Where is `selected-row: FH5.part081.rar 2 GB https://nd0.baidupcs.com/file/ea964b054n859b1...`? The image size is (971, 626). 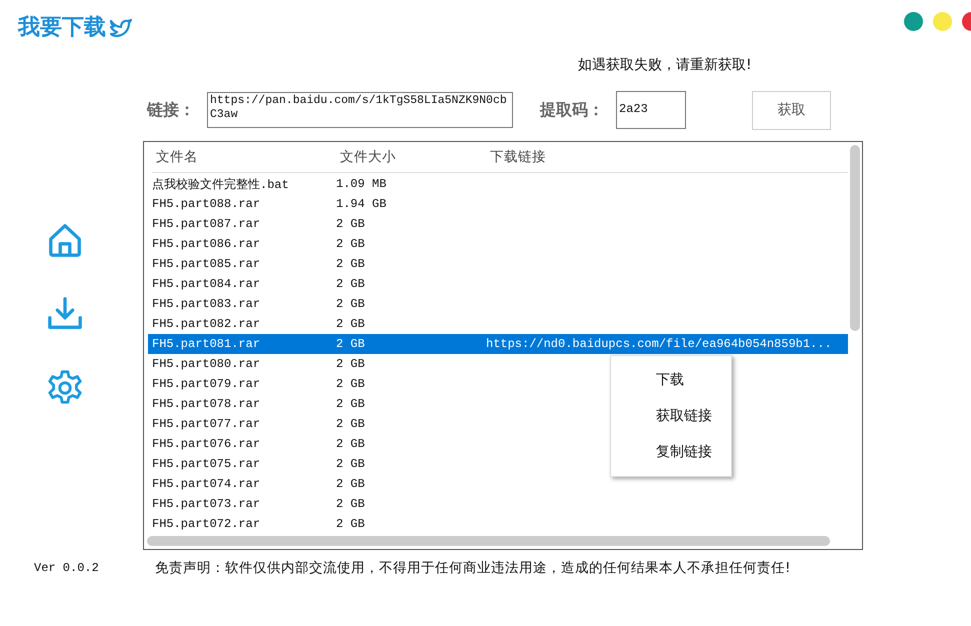 selected-row: FH5.part081.rar 2 GB https://nd0.baidupcs.com/file/ea964b054n859b1... is located at coordinates (498, 344).